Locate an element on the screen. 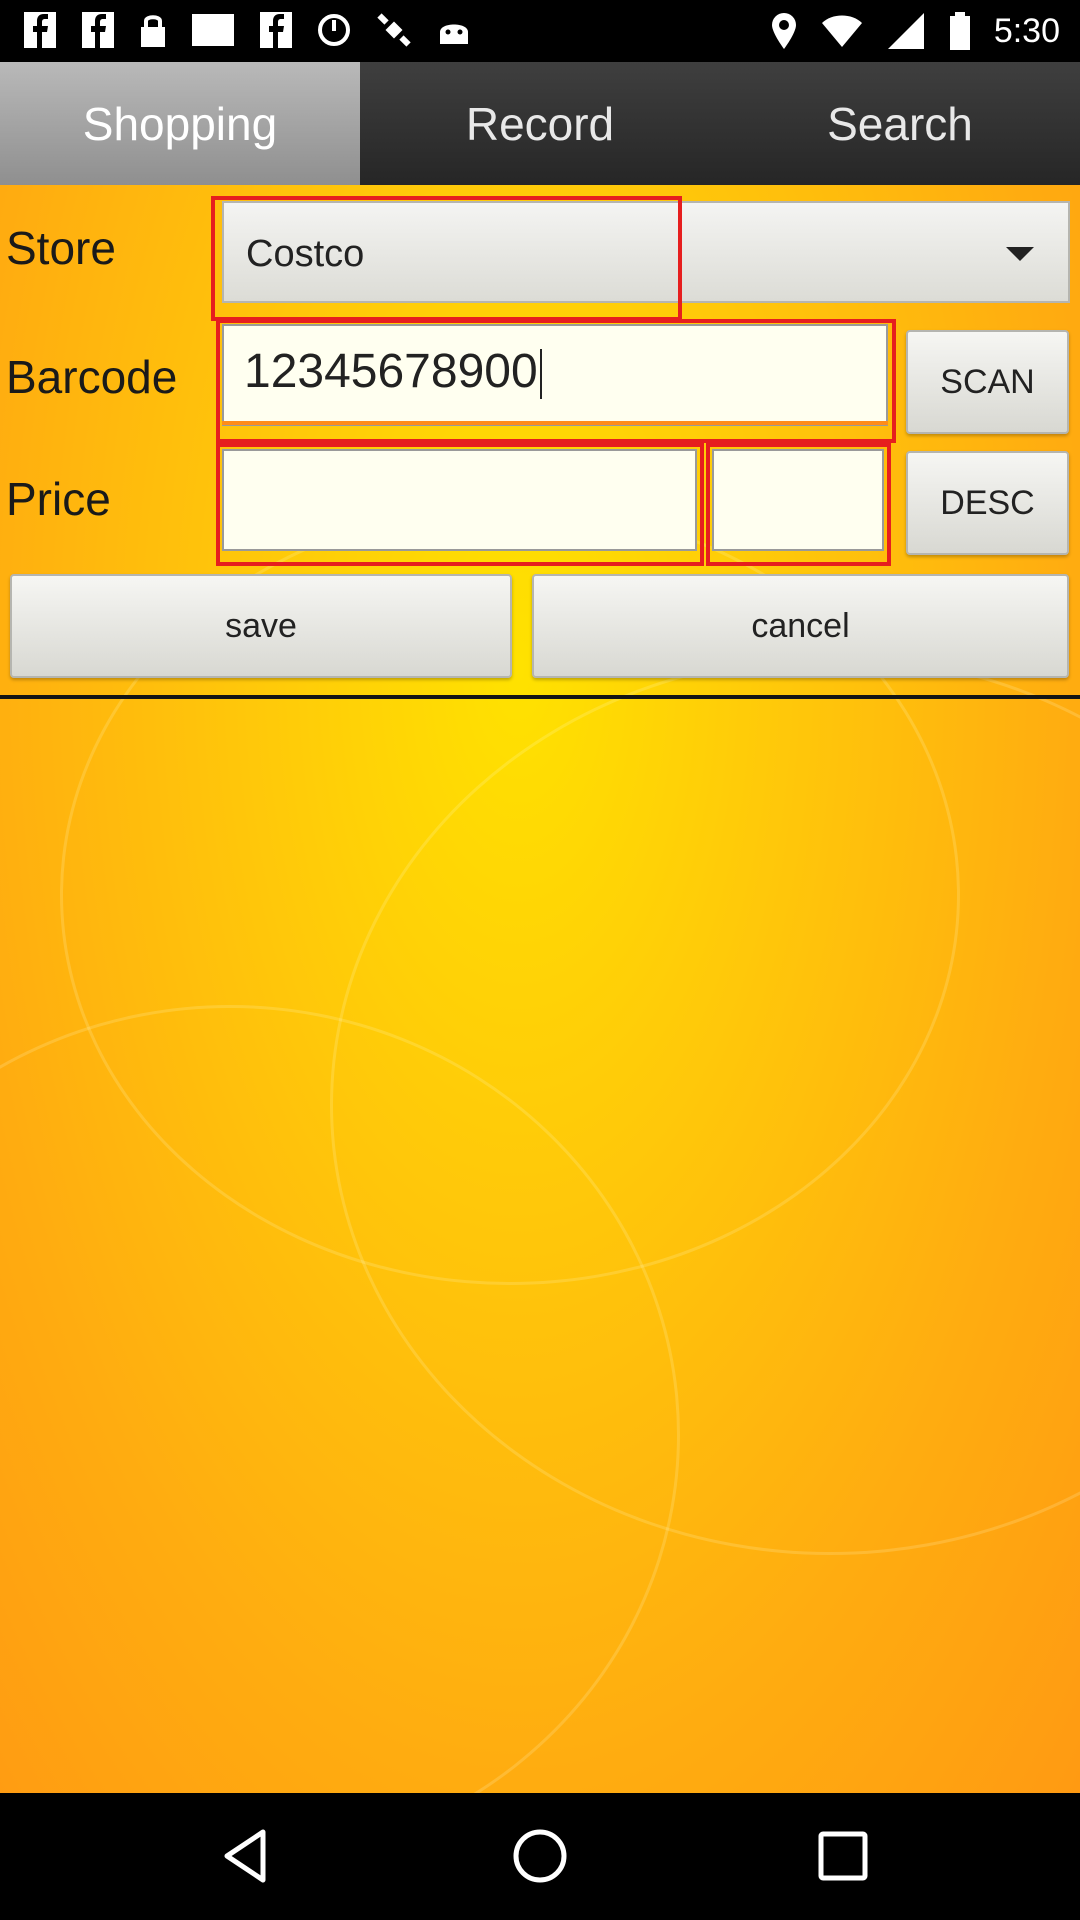 The height and width of the screenshot is (1920, 1080). chevron-down-icon is located at coordinates (1020, 254).